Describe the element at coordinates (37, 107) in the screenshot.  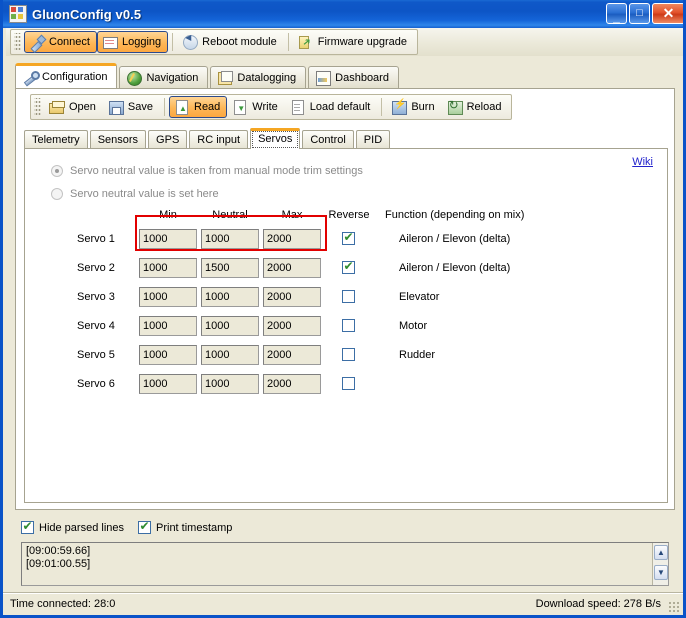
I see `config-toolbar-grip-handle` at that location.